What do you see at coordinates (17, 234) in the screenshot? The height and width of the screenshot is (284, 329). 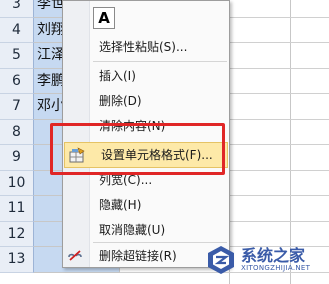 I see `row-header: 12` at bounding box center [17, 234].